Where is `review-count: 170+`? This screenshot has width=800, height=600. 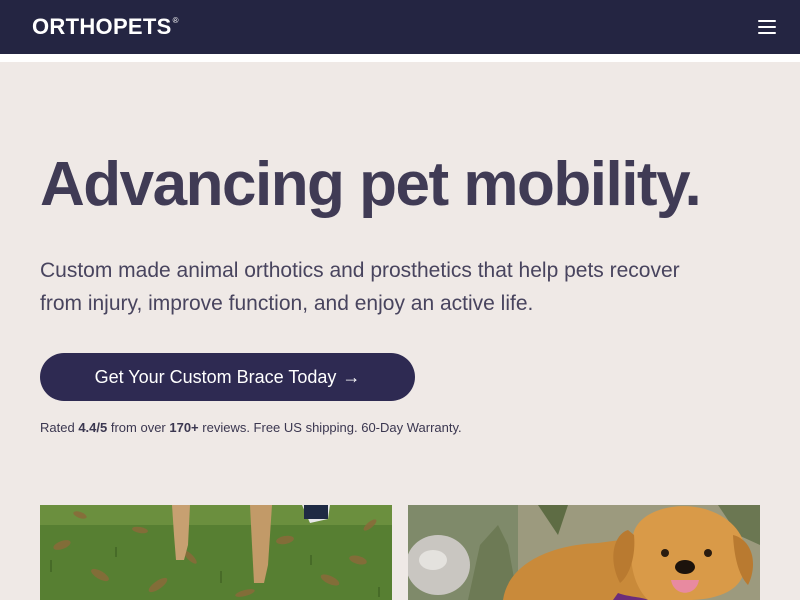 review-count: 170+ is located at coordinates (184, 427).